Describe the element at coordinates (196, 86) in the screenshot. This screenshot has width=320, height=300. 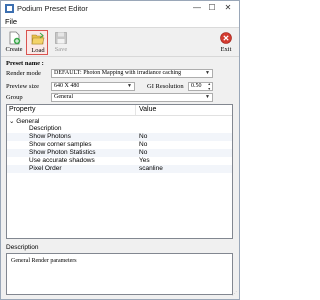
I see `gi-resolution-value: 0.50` at that location.